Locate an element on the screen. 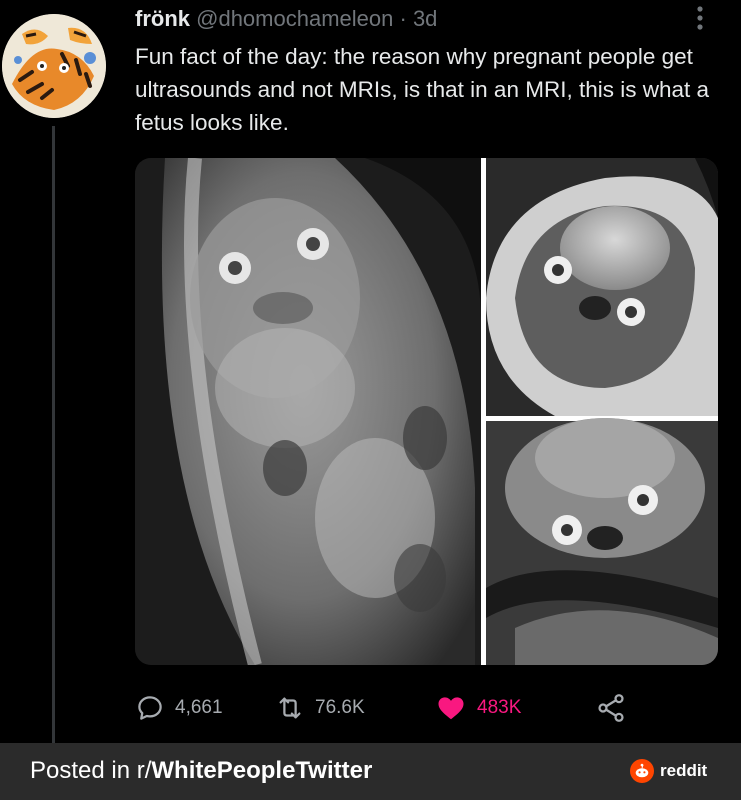 The width and height of the screenshot is (741, 800). posted-in-label: Posted in r/WhitePeopleTwitter is located at coordinates (201, 771).